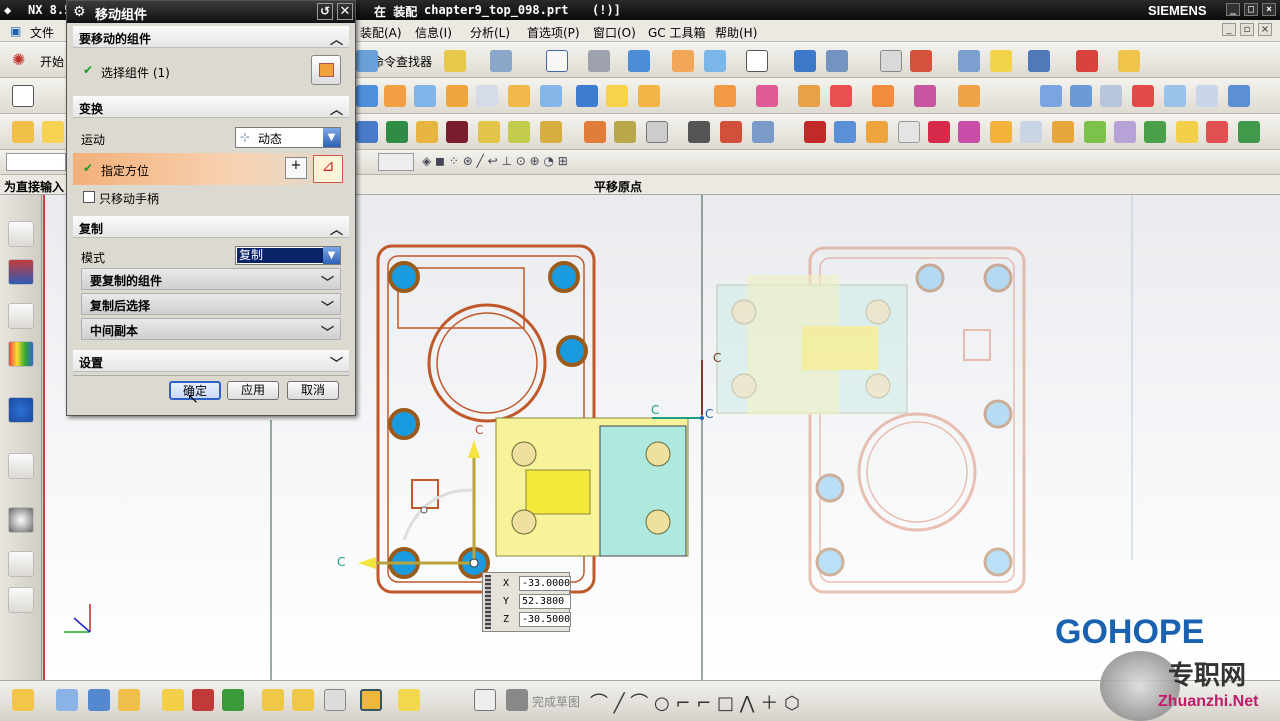  I want to click on pad-icon, so click(519, 132).